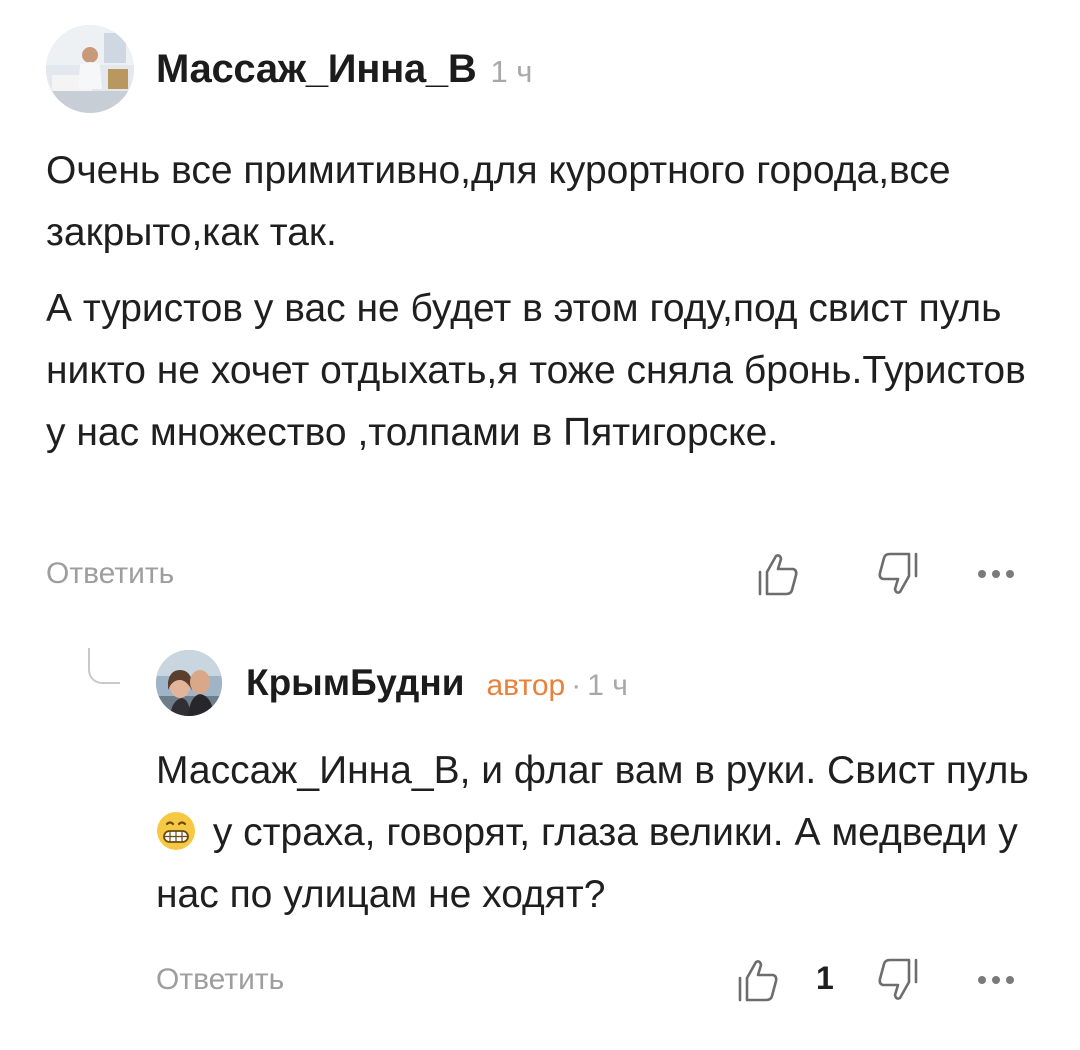 The width and height of the screenshot is (1080, 1050). Describe the element at coordinates (104, 666) in the screenshot. I see `reply-thread-line` at that location.